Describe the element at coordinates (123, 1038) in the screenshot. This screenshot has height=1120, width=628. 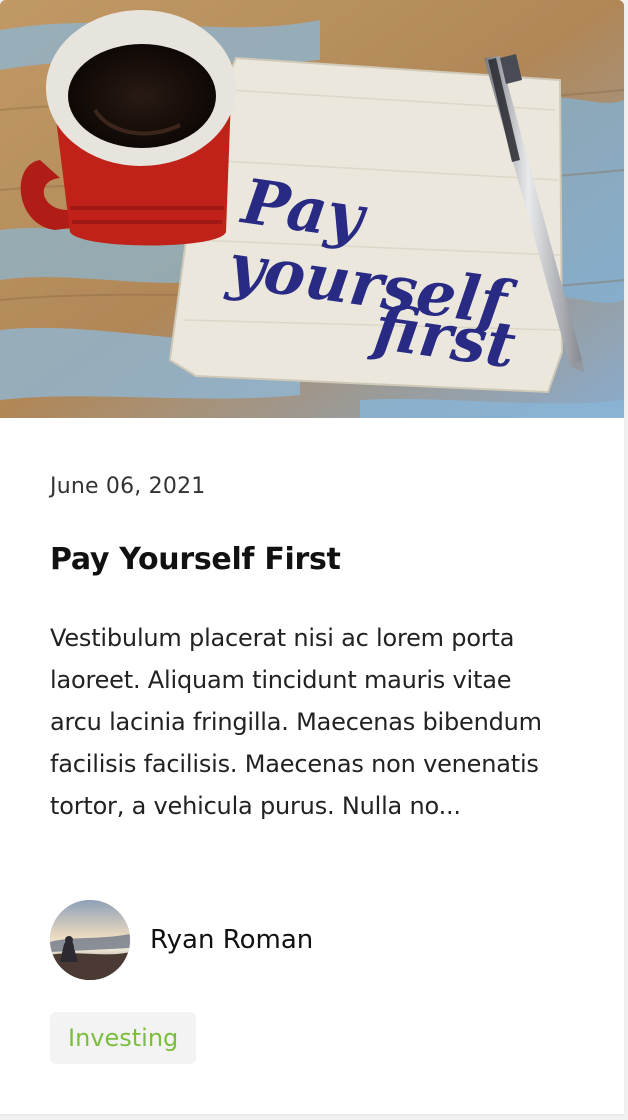
I see `category-tag: Investing` at that location.